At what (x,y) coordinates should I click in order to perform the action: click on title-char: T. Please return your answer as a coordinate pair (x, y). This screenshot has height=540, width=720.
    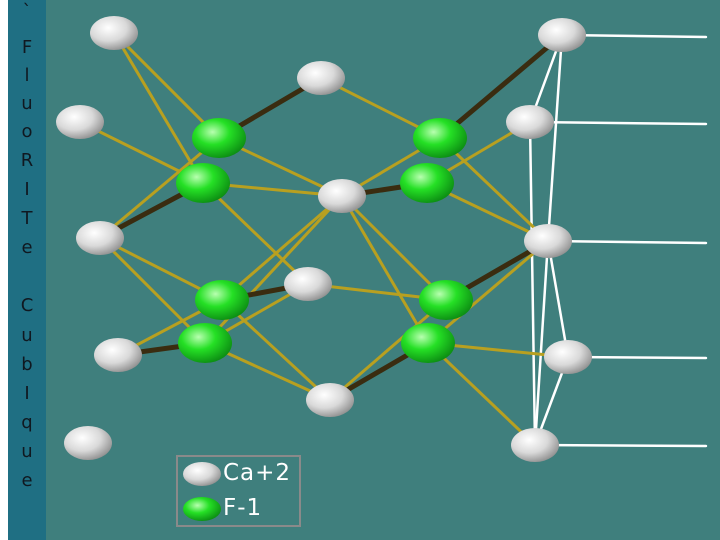
    Looking at the image, I should click on (27, 218).